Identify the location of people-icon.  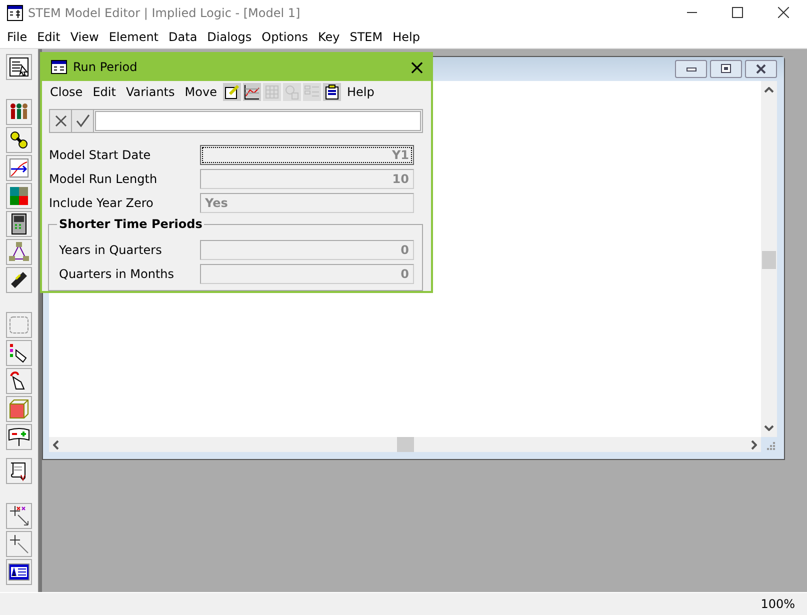
(19, 112).